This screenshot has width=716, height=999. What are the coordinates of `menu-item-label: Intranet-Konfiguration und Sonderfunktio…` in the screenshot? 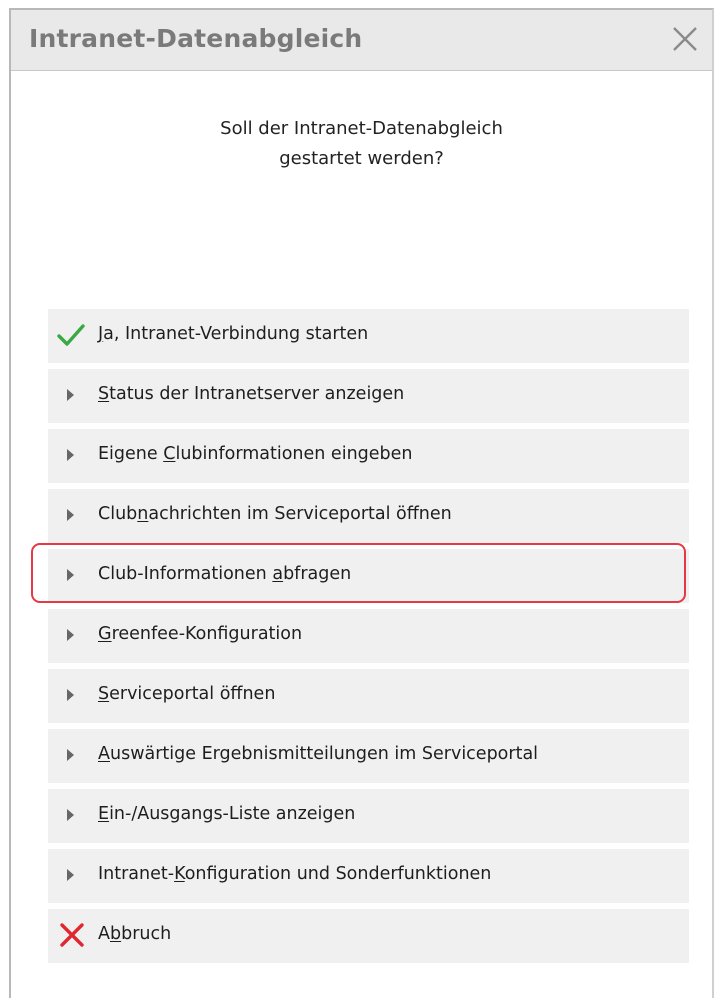 It's located at (295, 874).